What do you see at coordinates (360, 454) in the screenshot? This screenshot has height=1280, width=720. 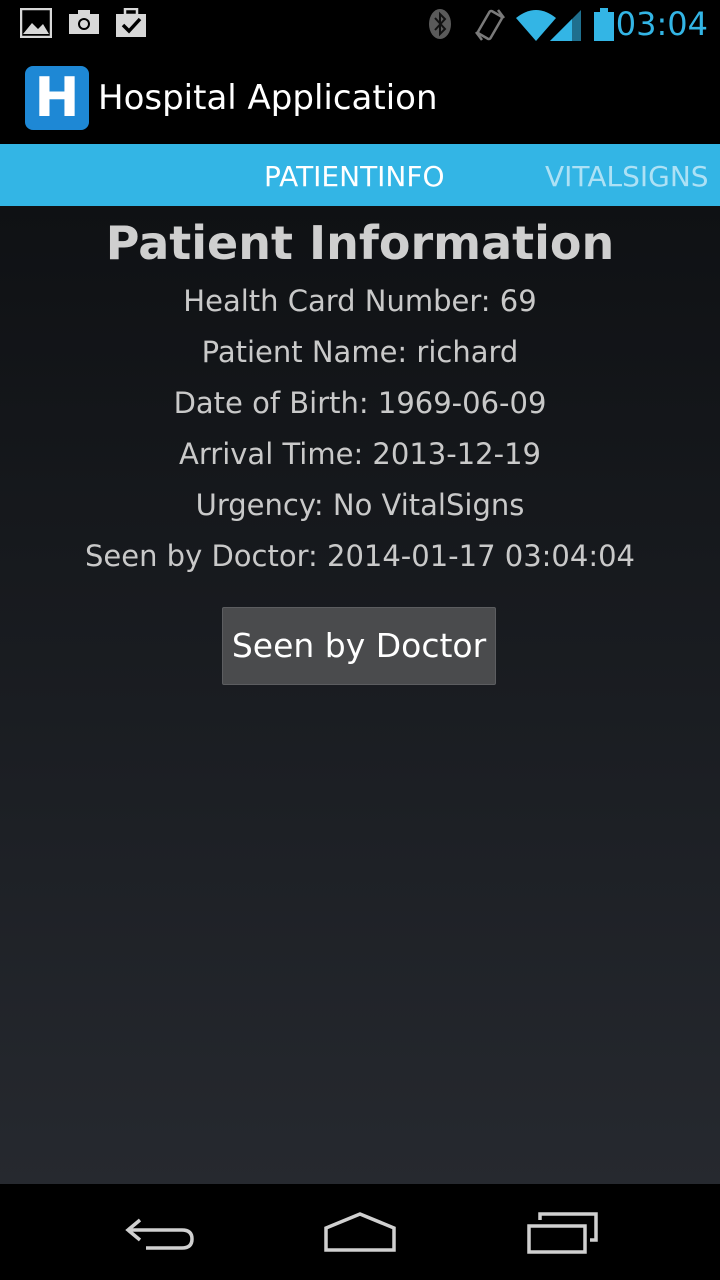 I see `arrival-time: Arrival Time: 2013-12-19` at bounding box center [360, 454].